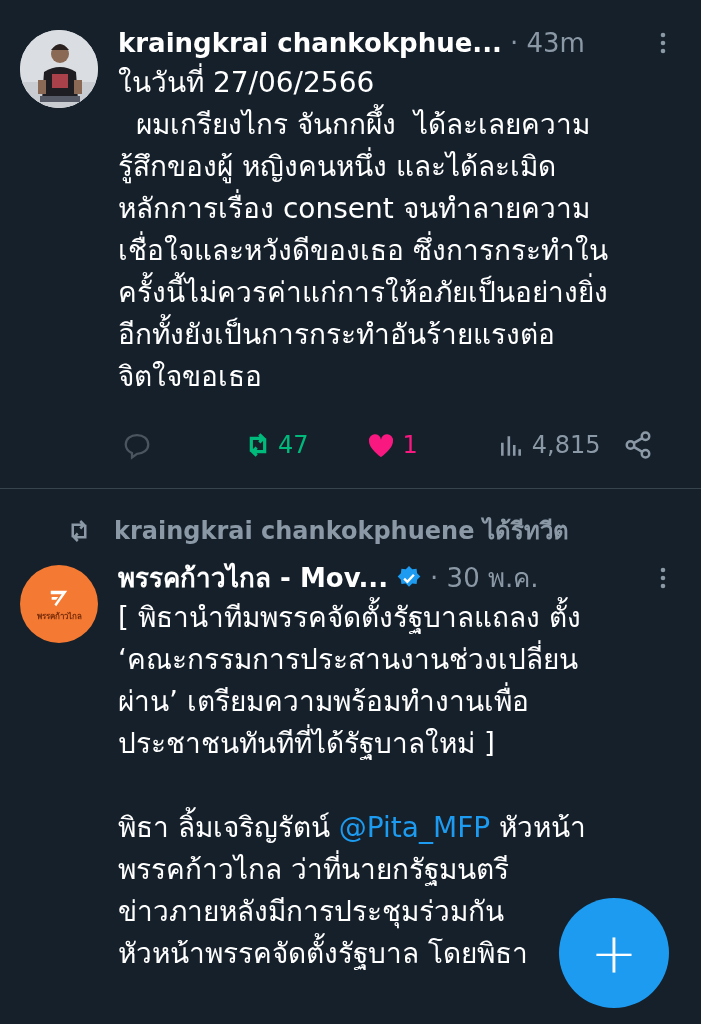  Describe the element at coordinates (566, 445) in the screenshot. I see `view-count: 4,815` at that location.